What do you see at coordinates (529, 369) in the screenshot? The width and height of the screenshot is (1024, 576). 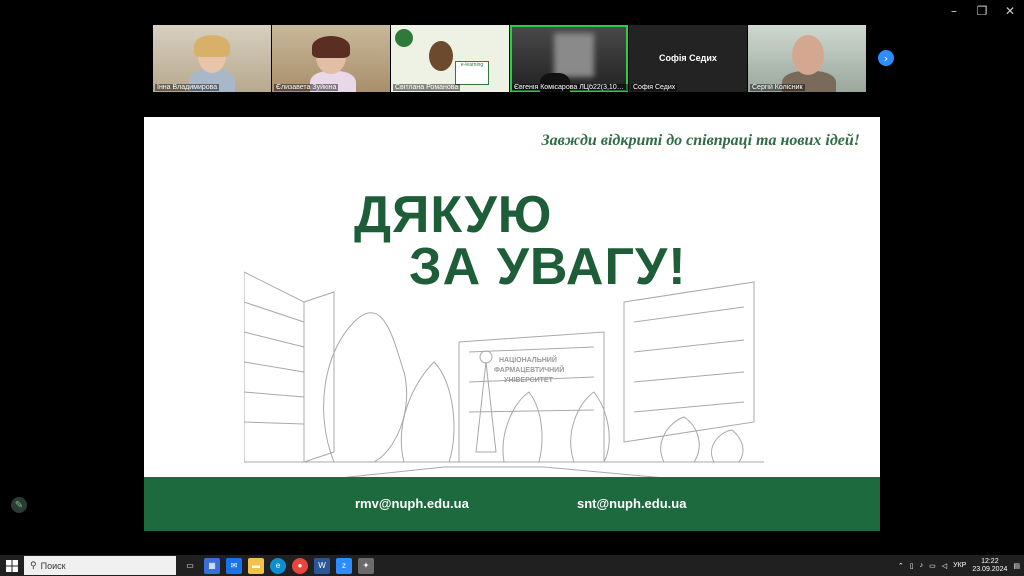 I see `building-sign-line2: ФАРМАЦЕВТИЧНИЙ` at bounding box center [529, 369].